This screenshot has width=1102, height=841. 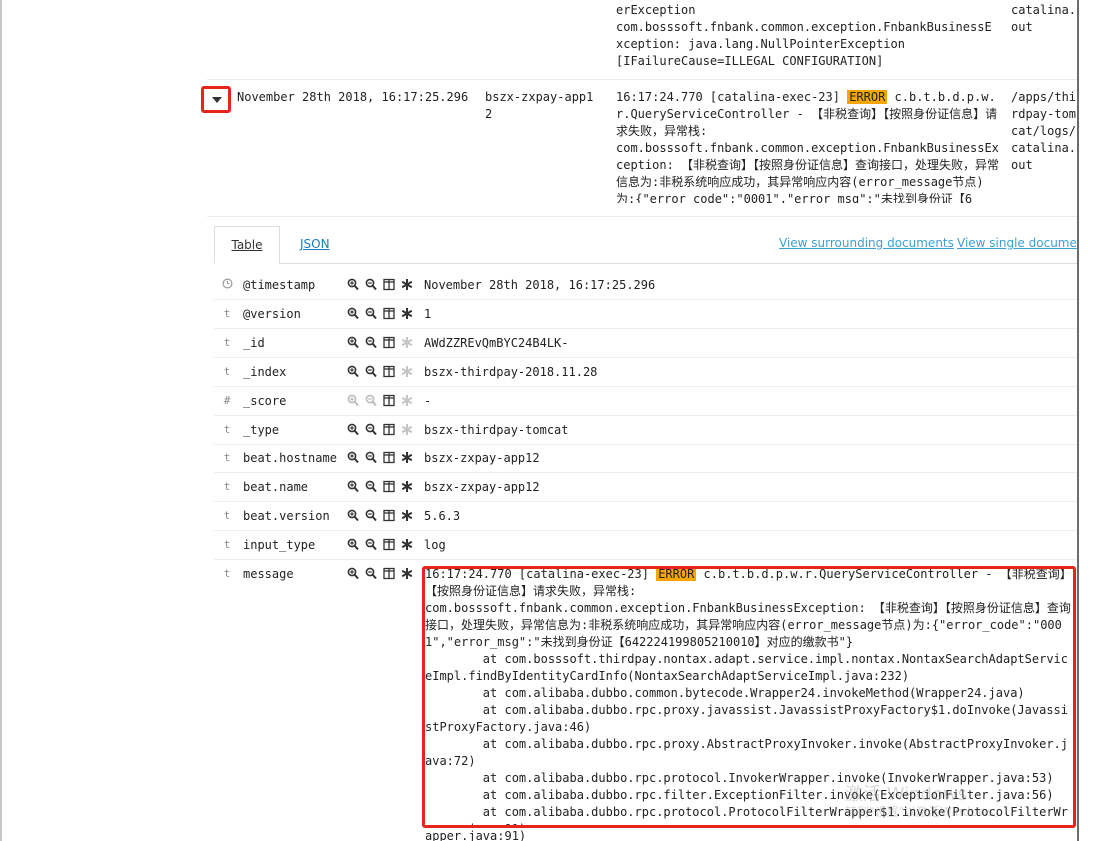 I want to click on field-name: @timestamp, so click(x=279, y=285).